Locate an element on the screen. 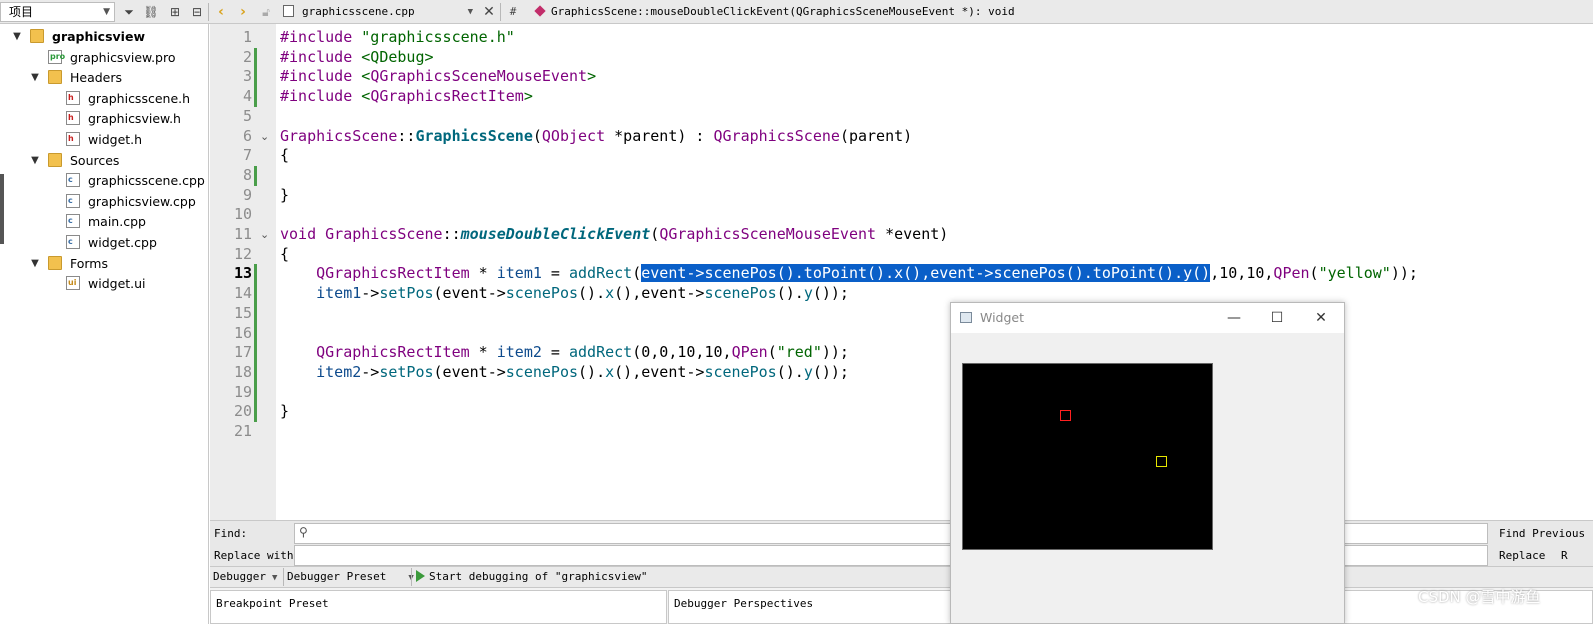 This screenshot has width=1593, height=624. replace-all-button: R is located at coordinates (1564, 555).